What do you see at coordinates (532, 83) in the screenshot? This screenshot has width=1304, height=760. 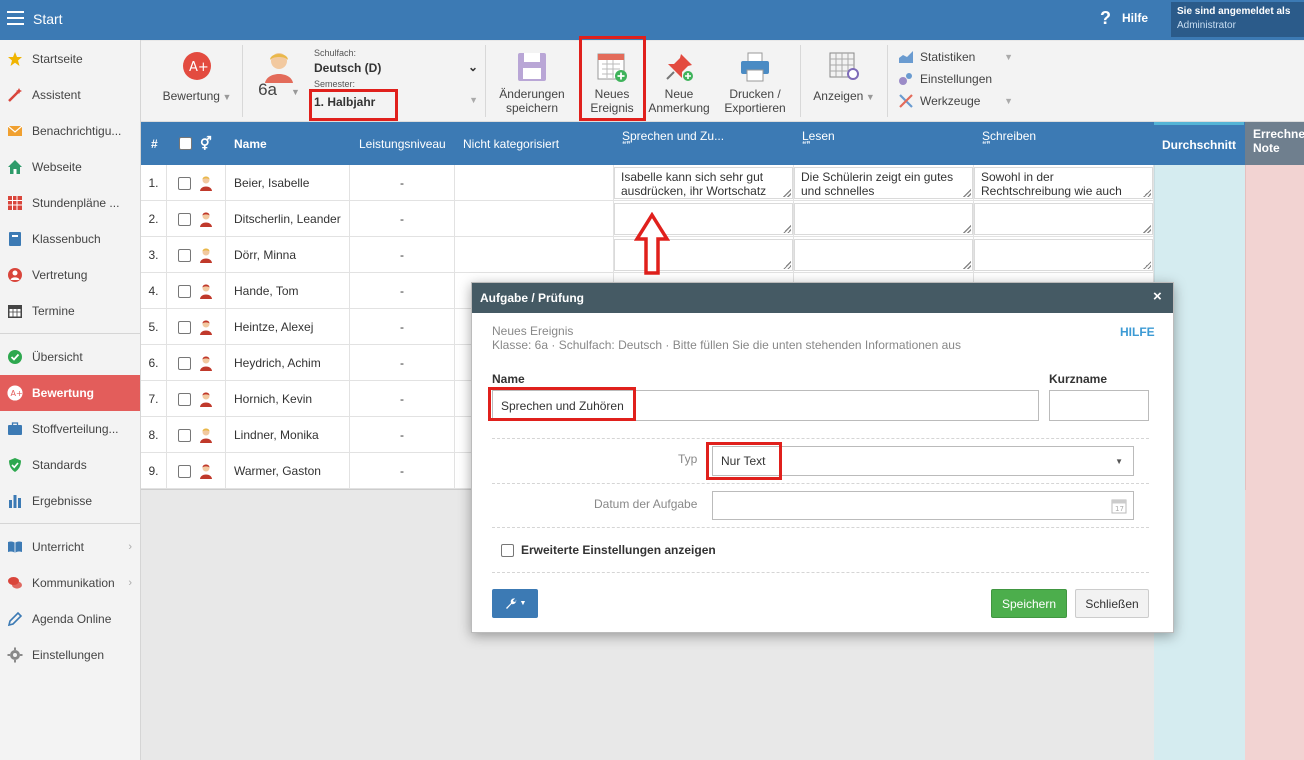 I see `save-changes-button: Änderungen speichern` at bounding box center [532, 83].